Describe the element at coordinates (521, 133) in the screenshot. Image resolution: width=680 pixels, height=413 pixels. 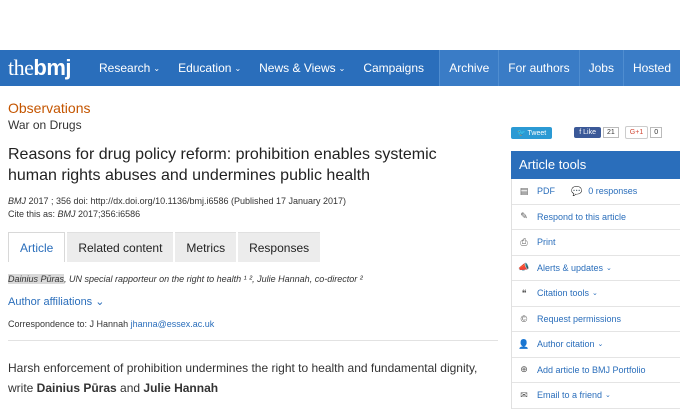
I see `twitter-bird-icon: 🐦` at that location.